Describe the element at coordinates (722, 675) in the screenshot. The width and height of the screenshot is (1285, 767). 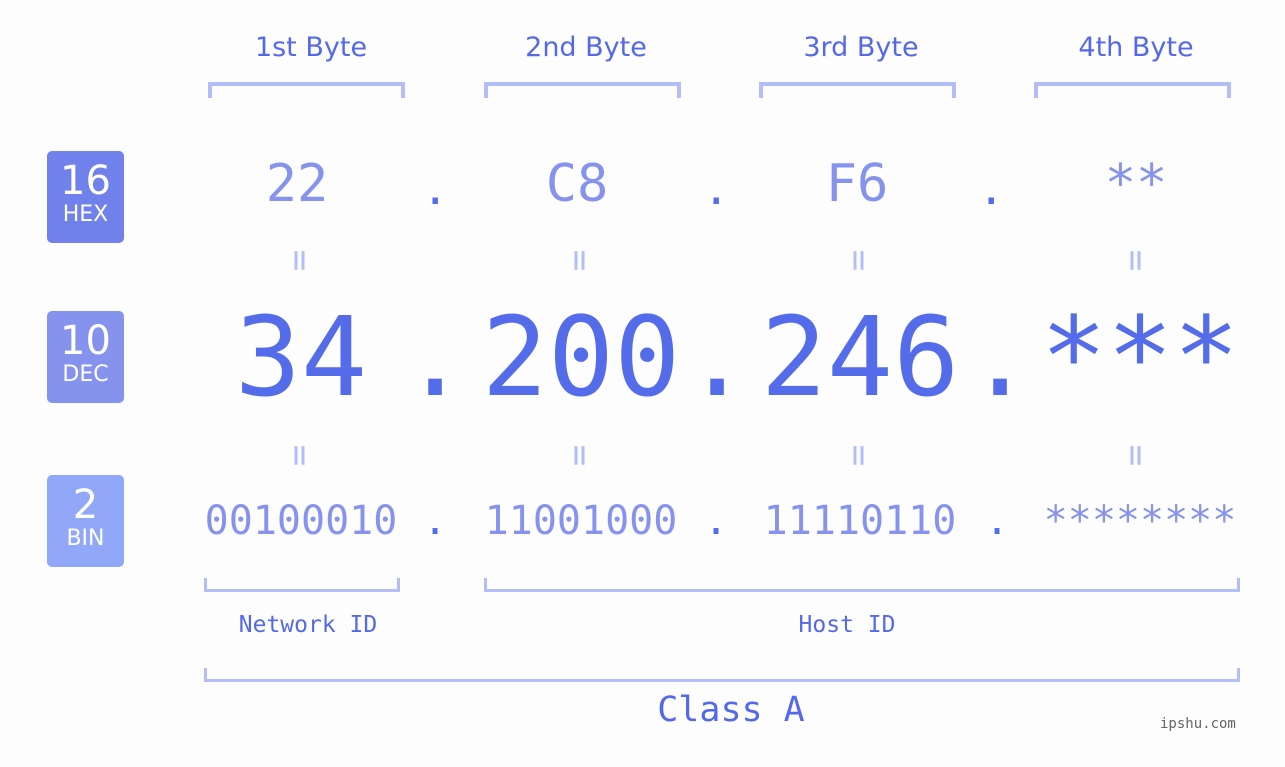
I see `class-bracket` at that location.